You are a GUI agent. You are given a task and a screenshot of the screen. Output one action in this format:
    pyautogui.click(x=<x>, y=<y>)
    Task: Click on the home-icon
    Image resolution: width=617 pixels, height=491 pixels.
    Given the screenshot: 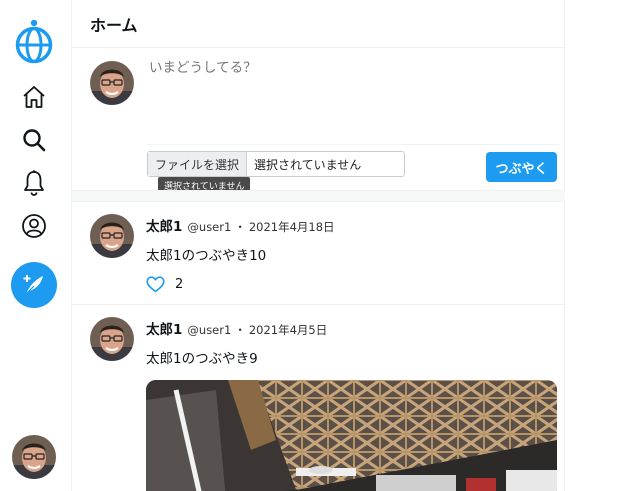 What is the action you would take?
    pyautogui.click(x=34, y=97)
    